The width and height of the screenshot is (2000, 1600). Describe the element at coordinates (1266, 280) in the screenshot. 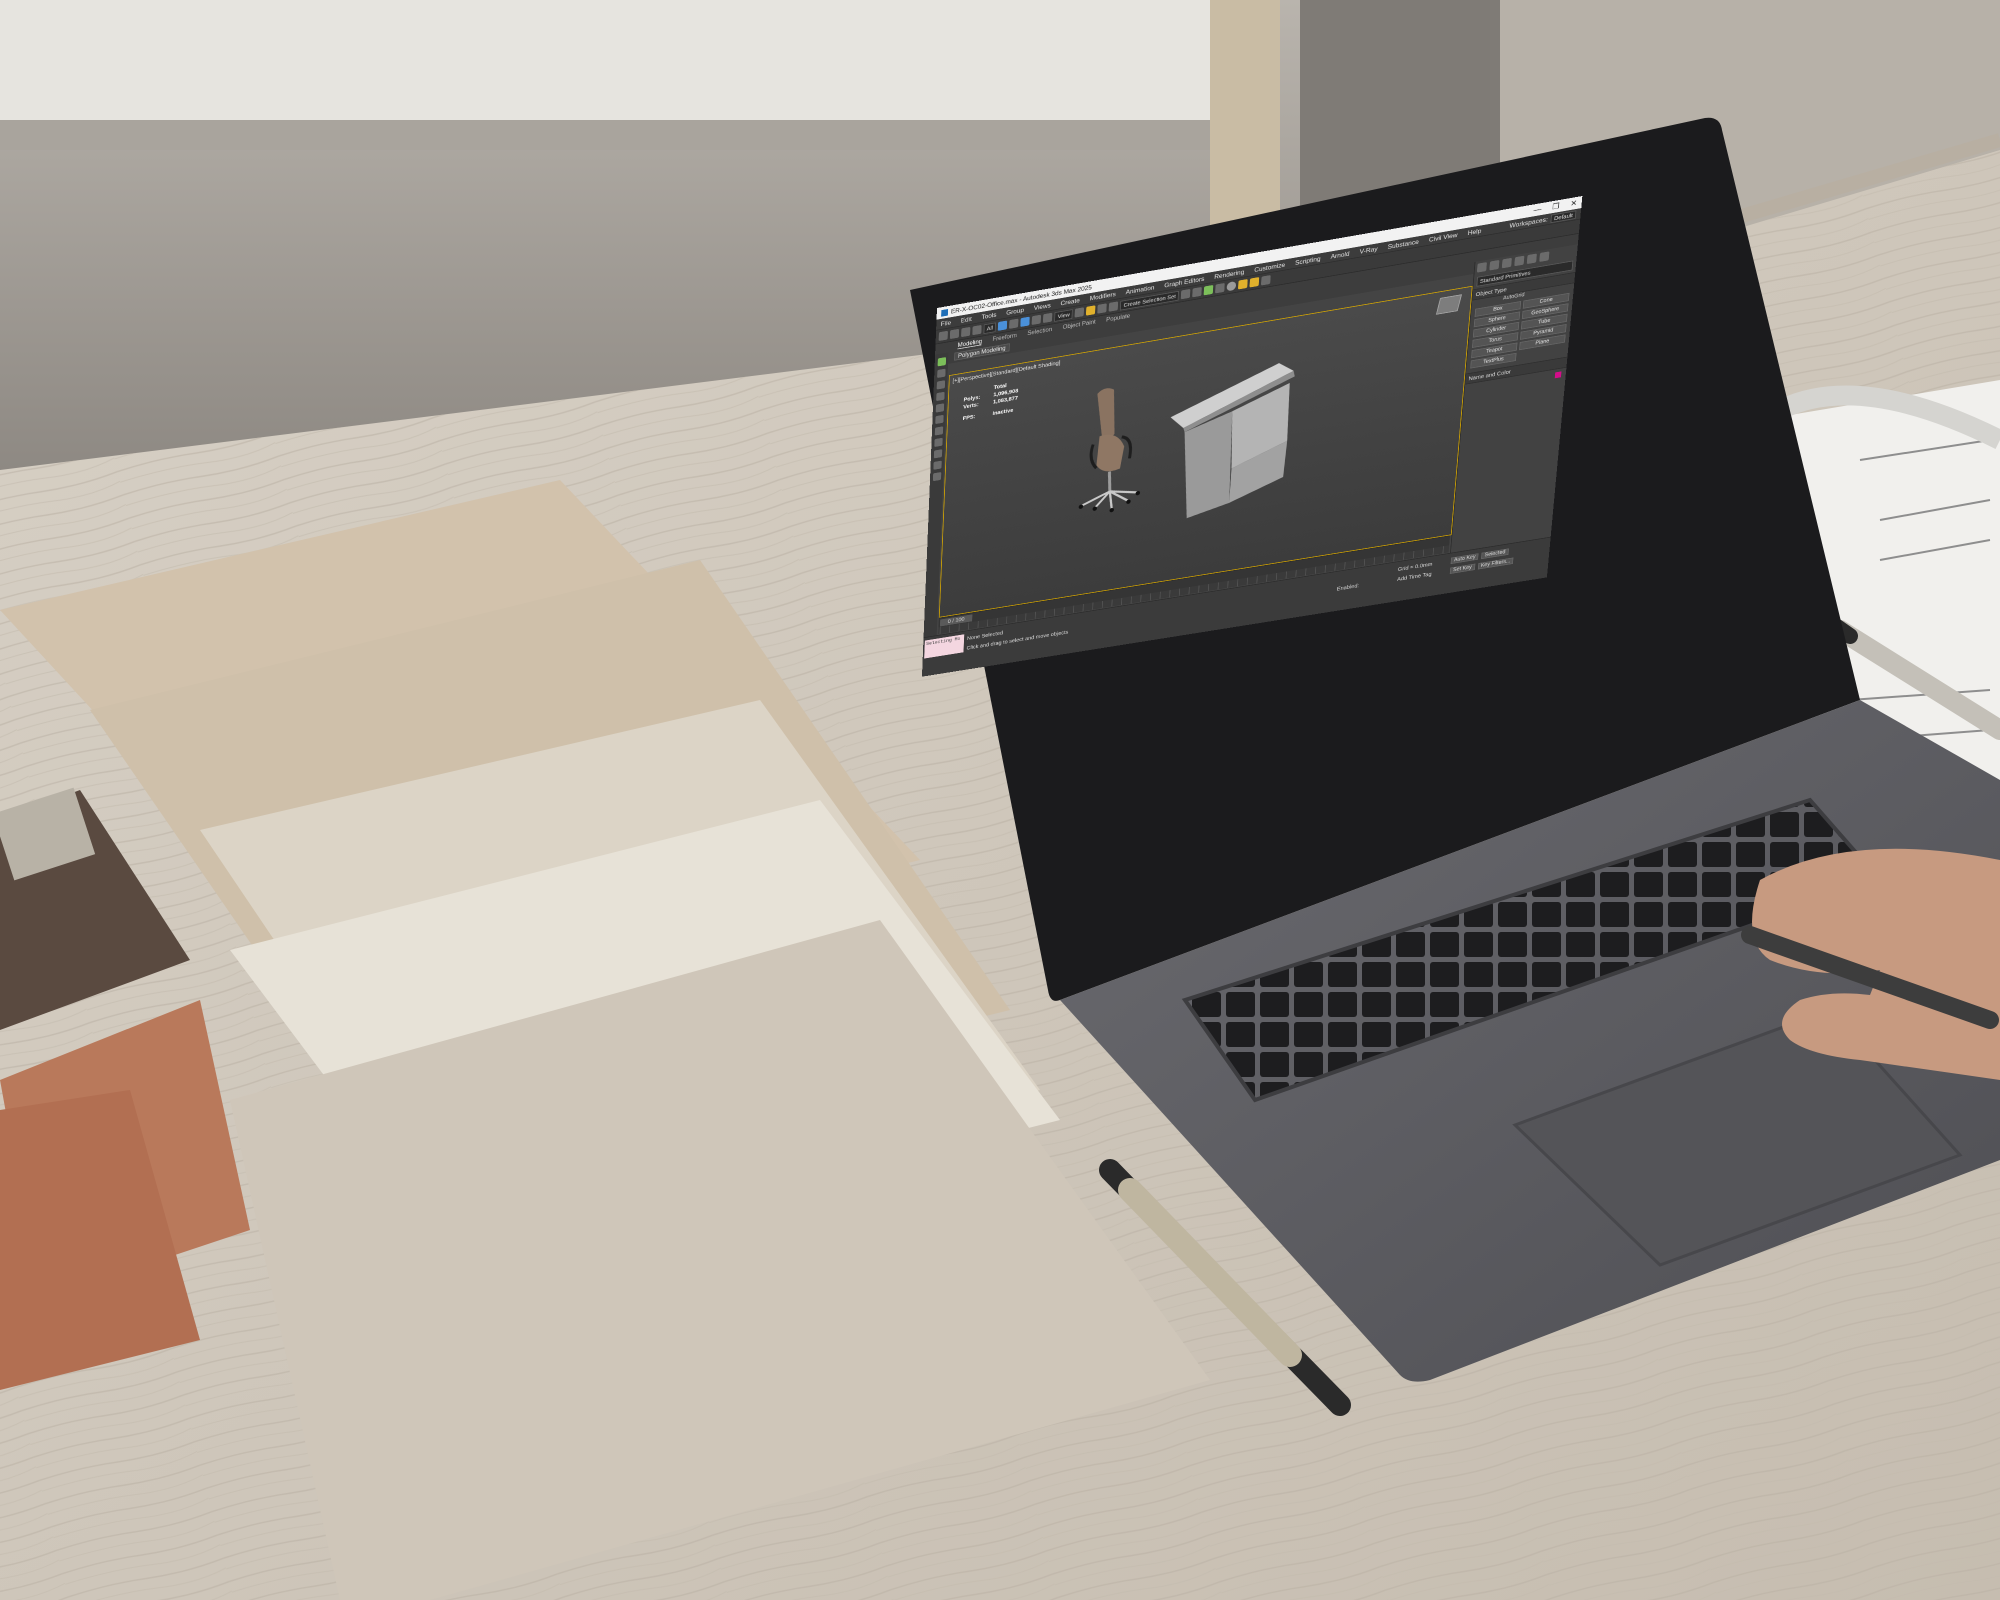

I see `render-frame-icon` at that location.